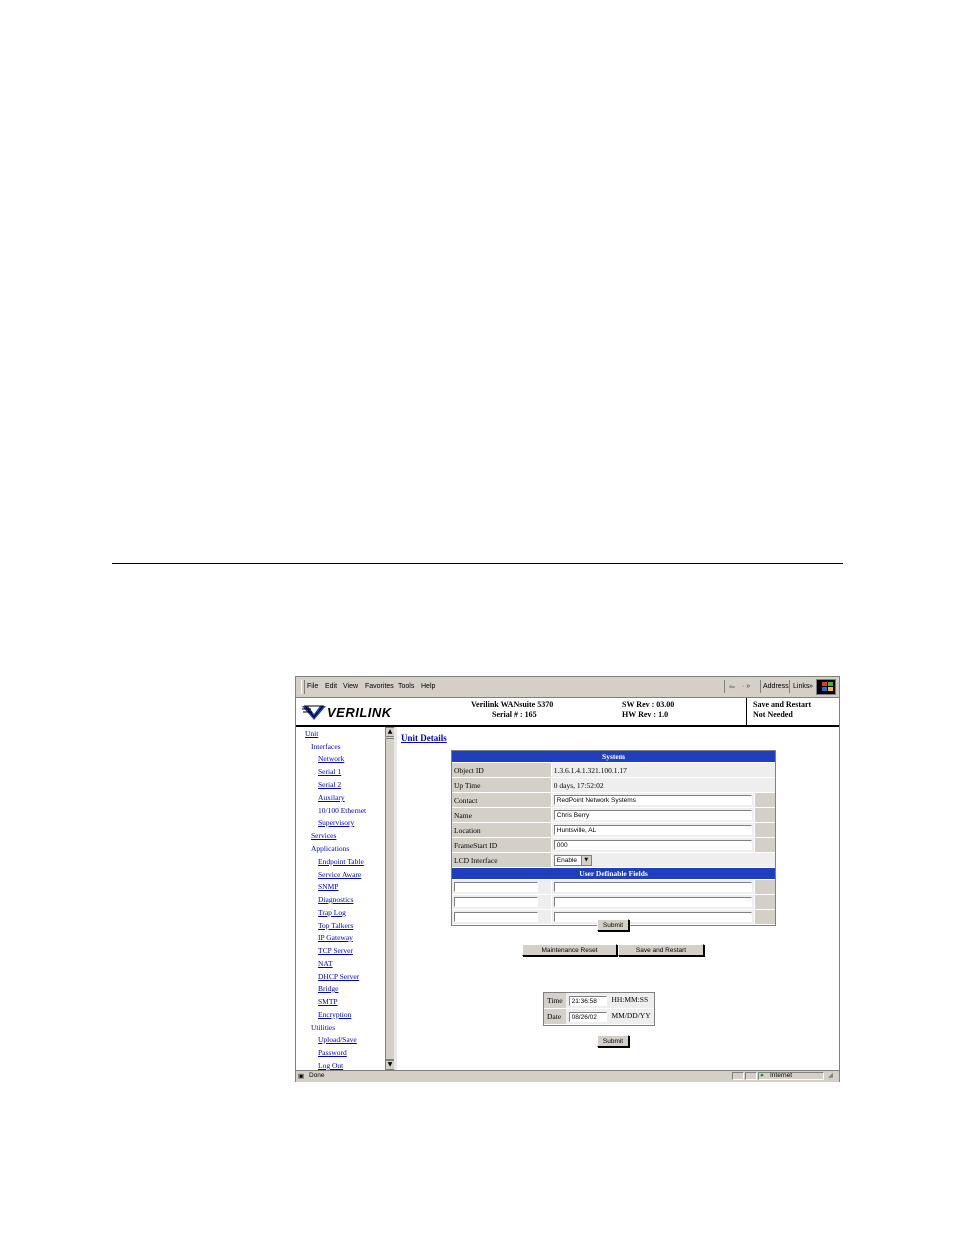 The image size is (954, 1235). What do you see at coordinates (663, 770) in the screenshot?
I see `object-id-value: 1.3.6.1.4.1.321.100.1.17` at bounding box center [663, 770].